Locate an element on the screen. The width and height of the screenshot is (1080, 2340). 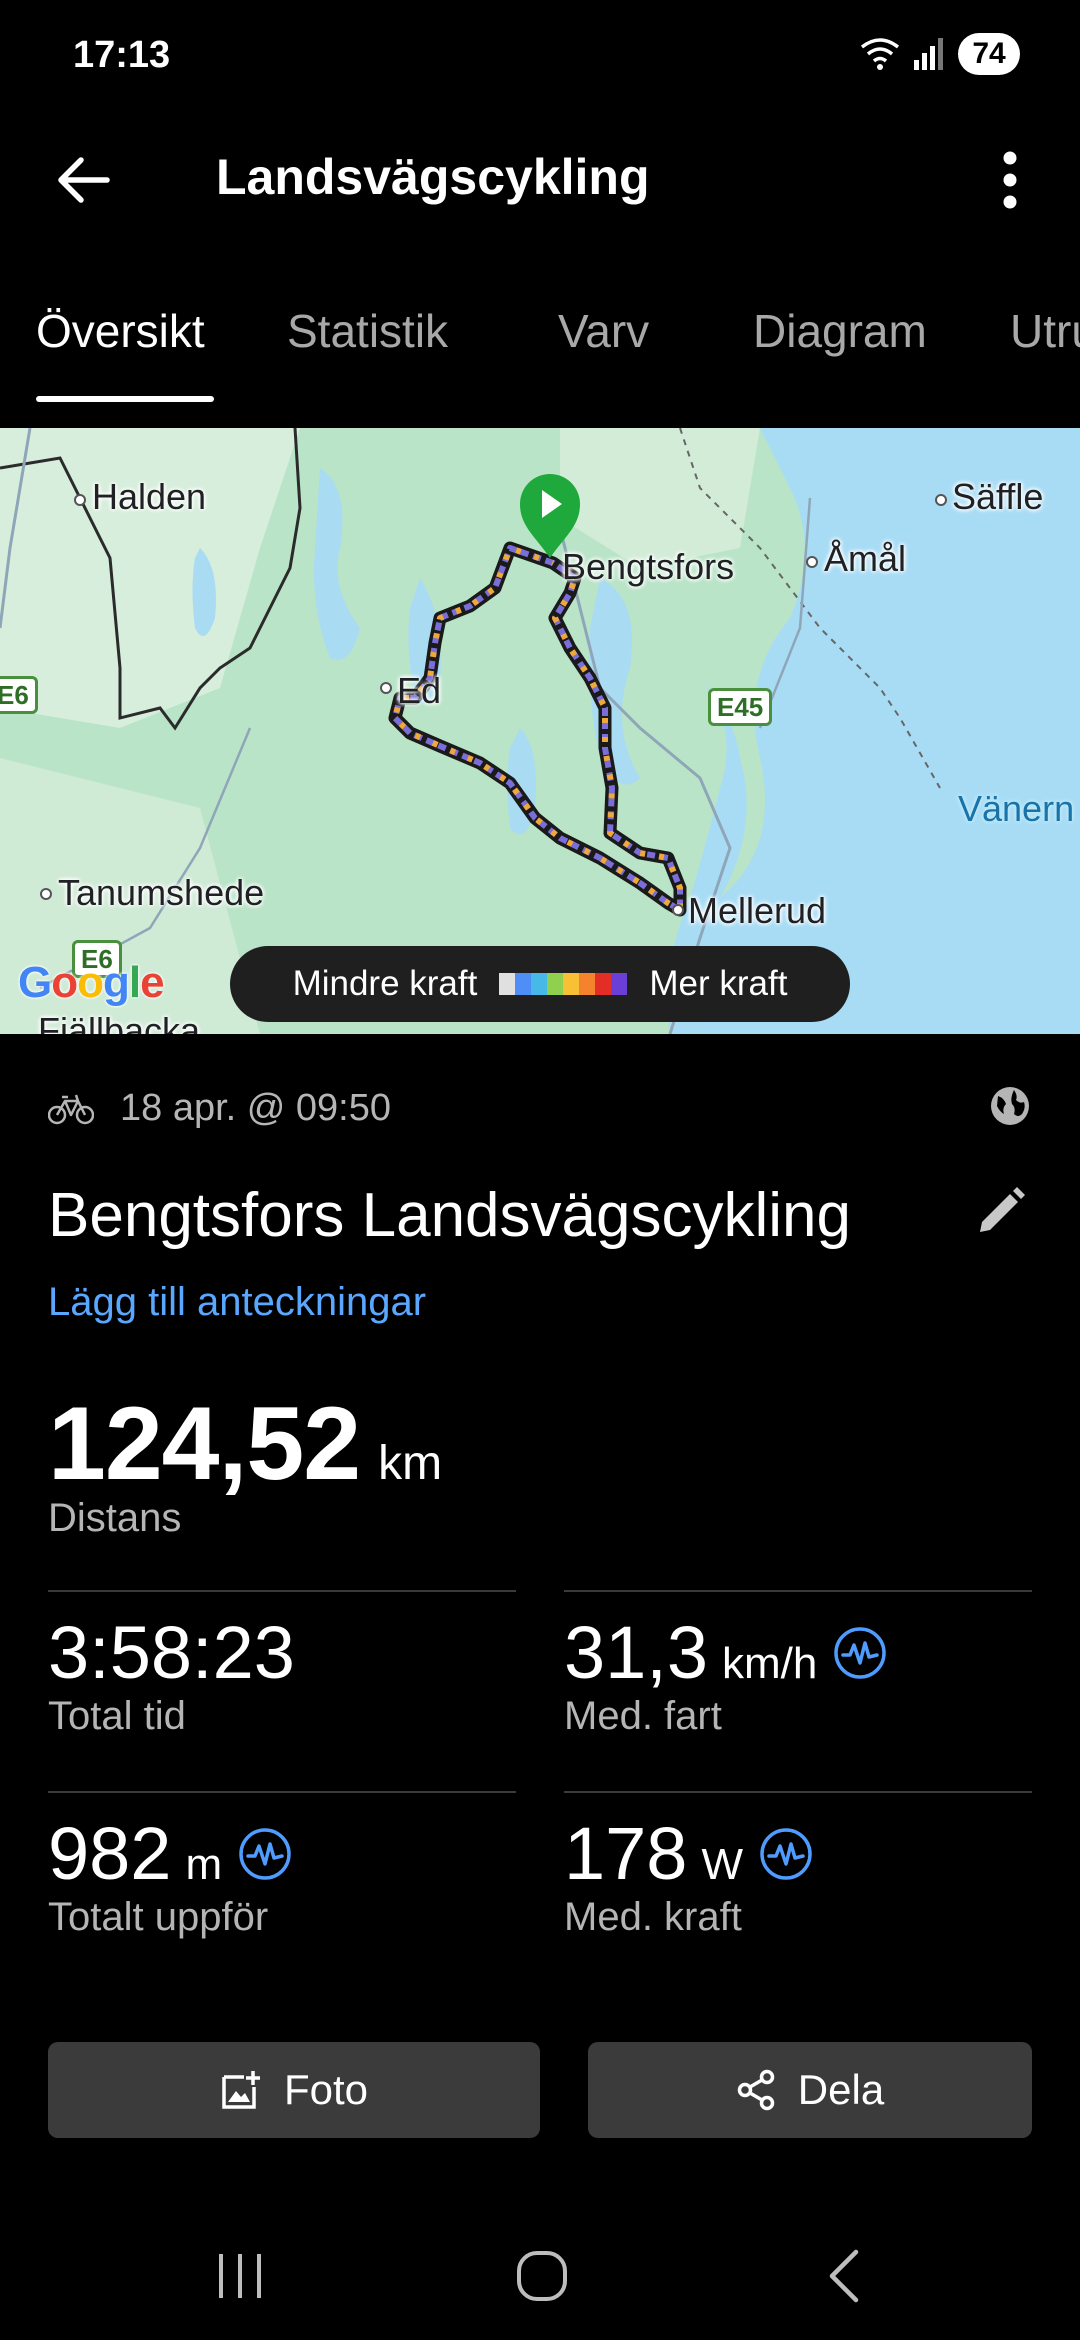
tab-diagram: Diagram is located at coordinates (840, 331).